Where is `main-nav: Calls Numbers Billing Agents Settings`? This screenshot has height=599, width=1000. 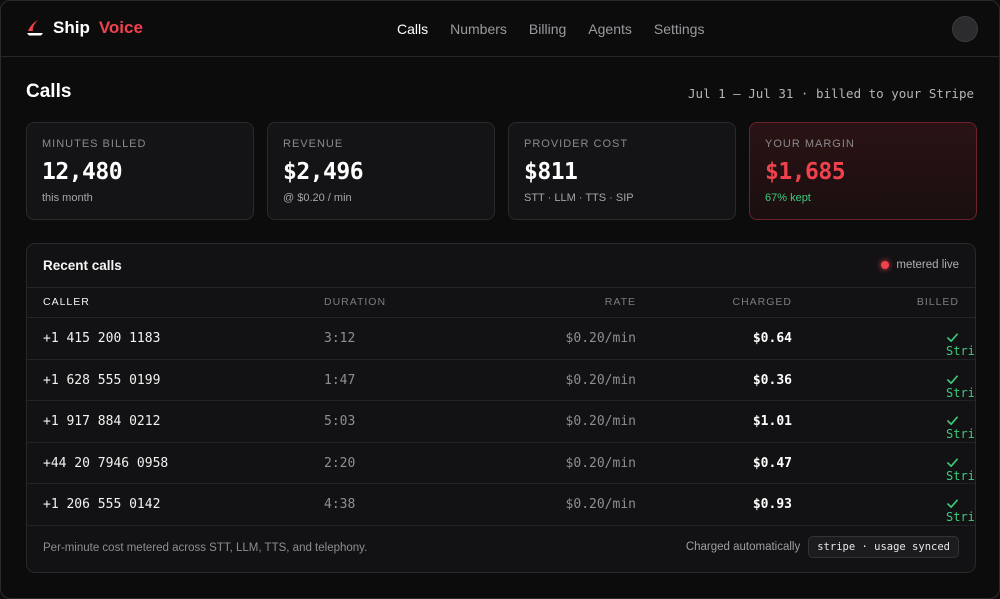
main-nav: Calls Numbers Billing Agents Settings is located at coordinates (550, 29).